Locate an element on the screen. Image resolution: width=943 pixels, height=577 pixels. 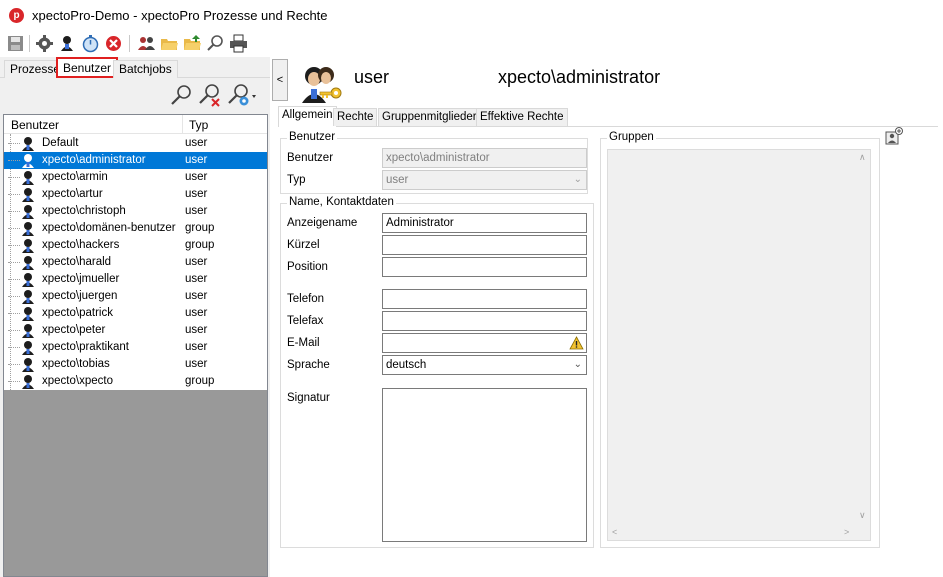
short-field is located at coordinates (484, 245).